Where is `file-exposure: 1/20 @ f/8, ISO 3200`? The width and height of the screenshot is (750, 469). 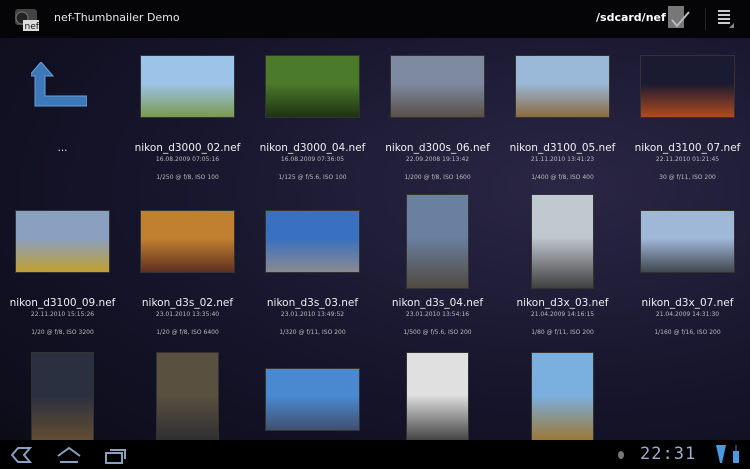 file-exposure: 1/20 @ f/8, ISO 3200 is located at coordinates (62, 332).